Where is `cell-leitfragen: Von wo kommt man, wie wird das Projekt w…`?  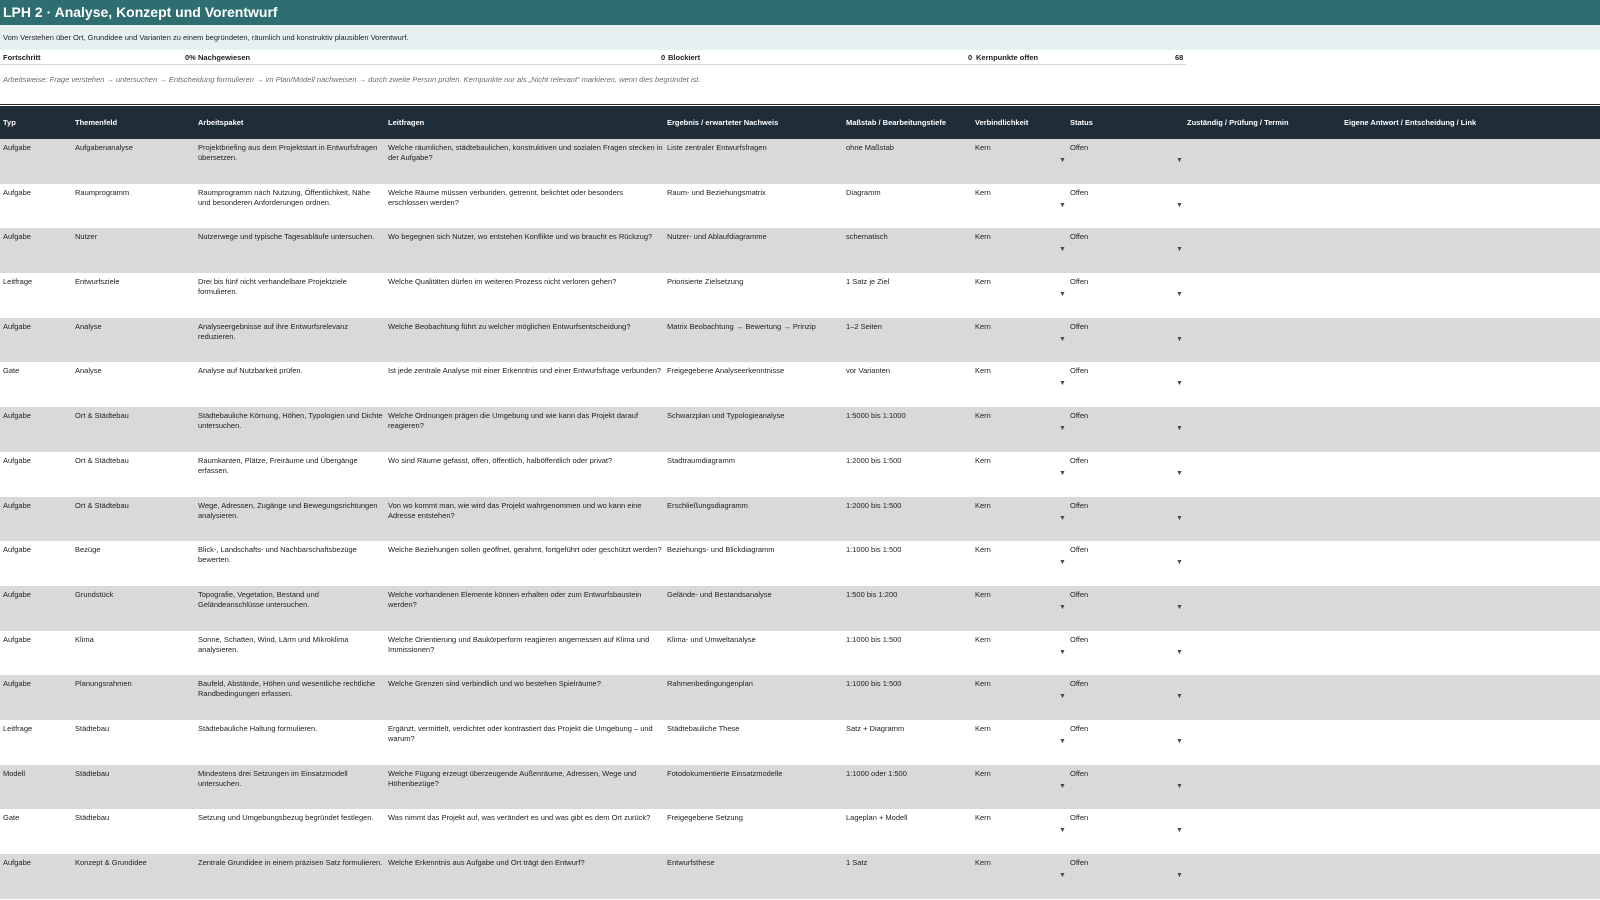 cell-leitfragen: Von wo kommt man, wie wird das Projekt w… is located at coordinates (515, 510).